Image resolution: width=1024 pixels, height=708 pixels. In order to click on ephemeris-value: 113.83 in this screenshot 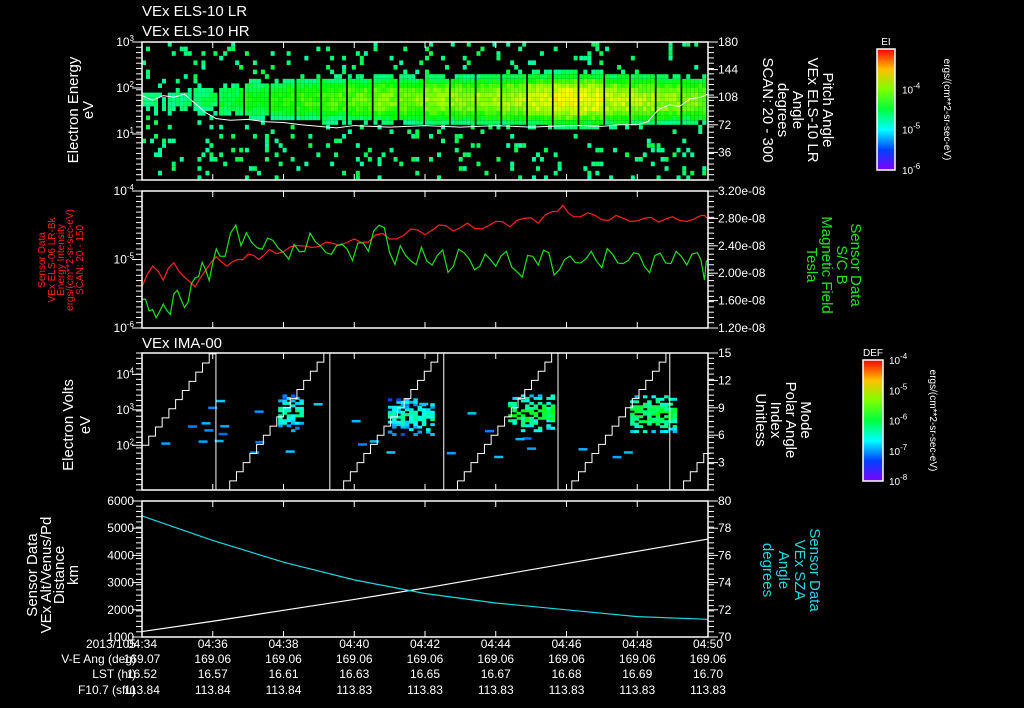, I will do `click(708, 690)`.